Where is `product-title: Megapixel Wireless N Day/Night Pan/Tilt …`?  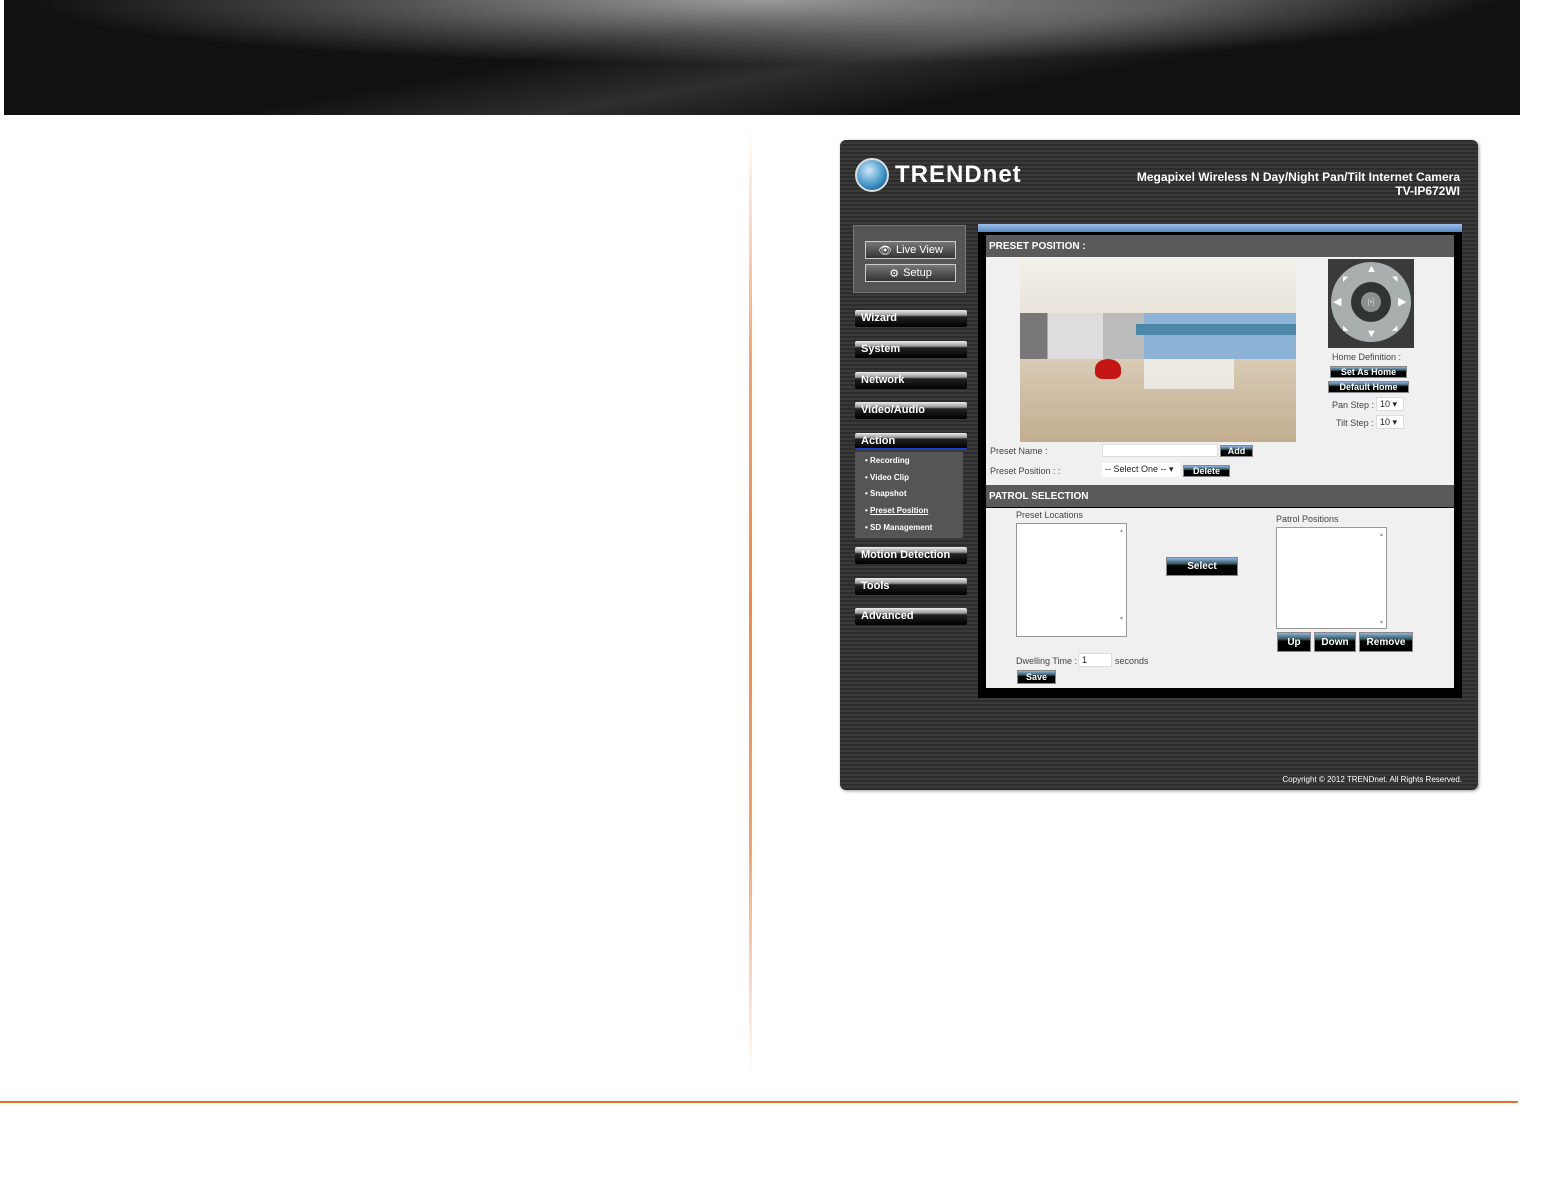 product-title: Megapixel Wireless N Day/Night Pan/Tilt … is located at coordinates (1298, 184).